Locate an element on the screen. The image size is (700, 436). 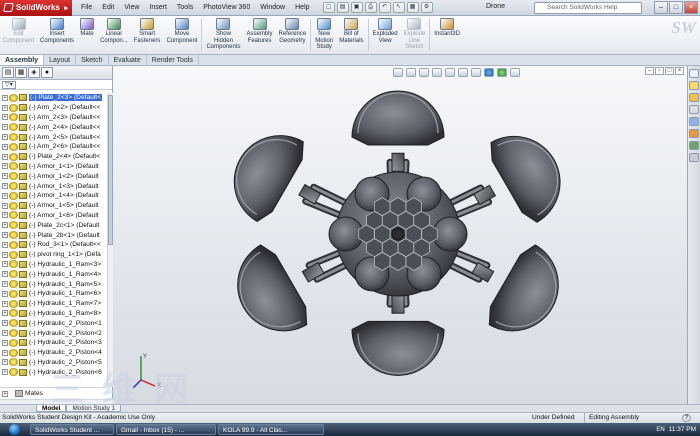
tree-item: + (-) Hydraulic_2_Piston<4 is located at coordinates (53, 353).